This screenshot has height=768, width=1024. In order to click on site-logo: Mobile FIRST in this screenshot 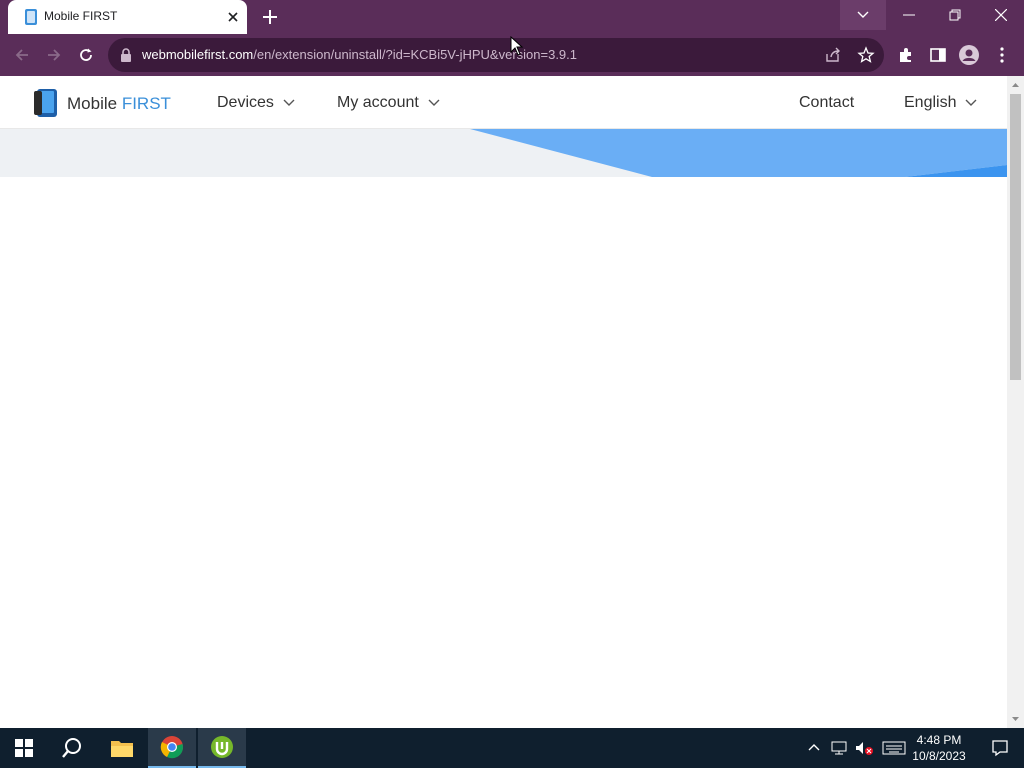, I will do `click(102, 103)`.